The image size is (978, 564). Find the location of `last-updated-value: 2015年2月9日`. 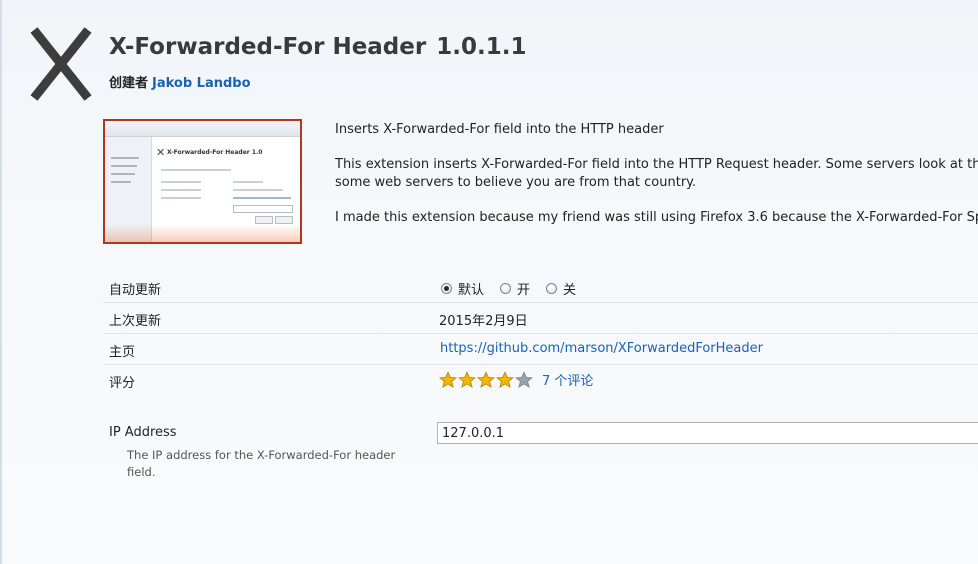

last-updated-value: 2015年2月9日 is located at coordinates (483, 321).